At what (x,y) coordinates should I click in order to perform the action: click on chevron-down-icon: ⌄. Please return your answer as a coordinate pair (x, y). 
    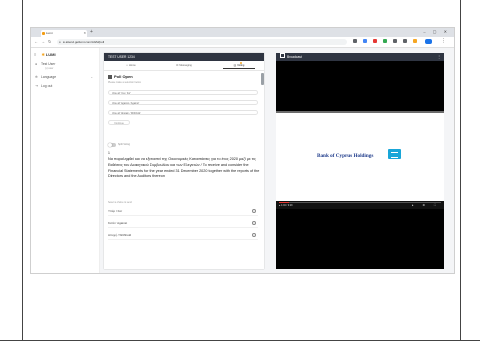
    Looking at the image, I should click on (91, 77).